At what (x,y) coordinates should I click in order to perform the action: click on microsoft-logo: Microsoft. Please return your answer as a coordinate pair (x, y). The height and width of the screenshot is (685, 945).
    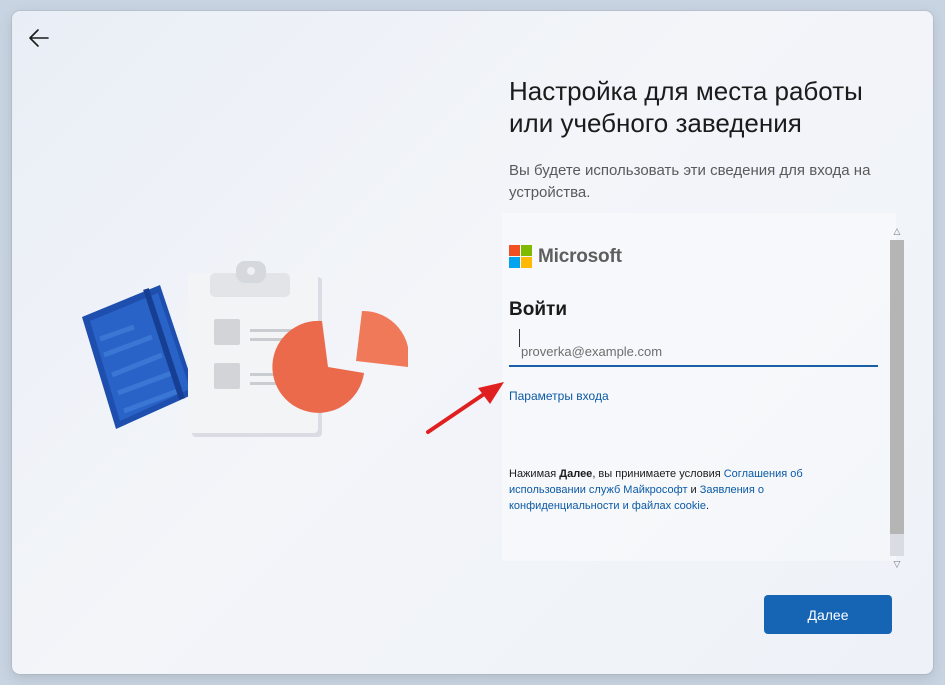
    Looking at the image, I should click on (565, 256).